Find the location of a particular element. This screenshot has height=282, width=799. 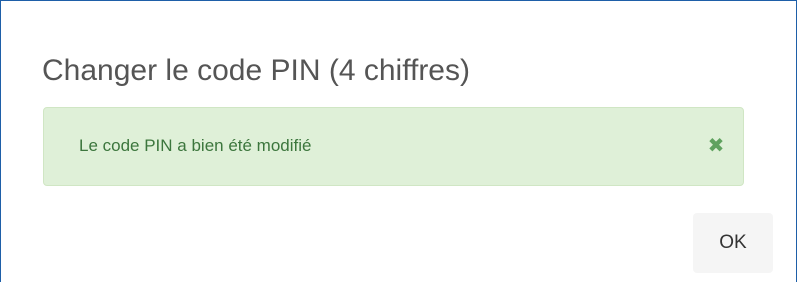

alert-message: Le code PIN a bien été modifié is located at coordinates (195, 145).